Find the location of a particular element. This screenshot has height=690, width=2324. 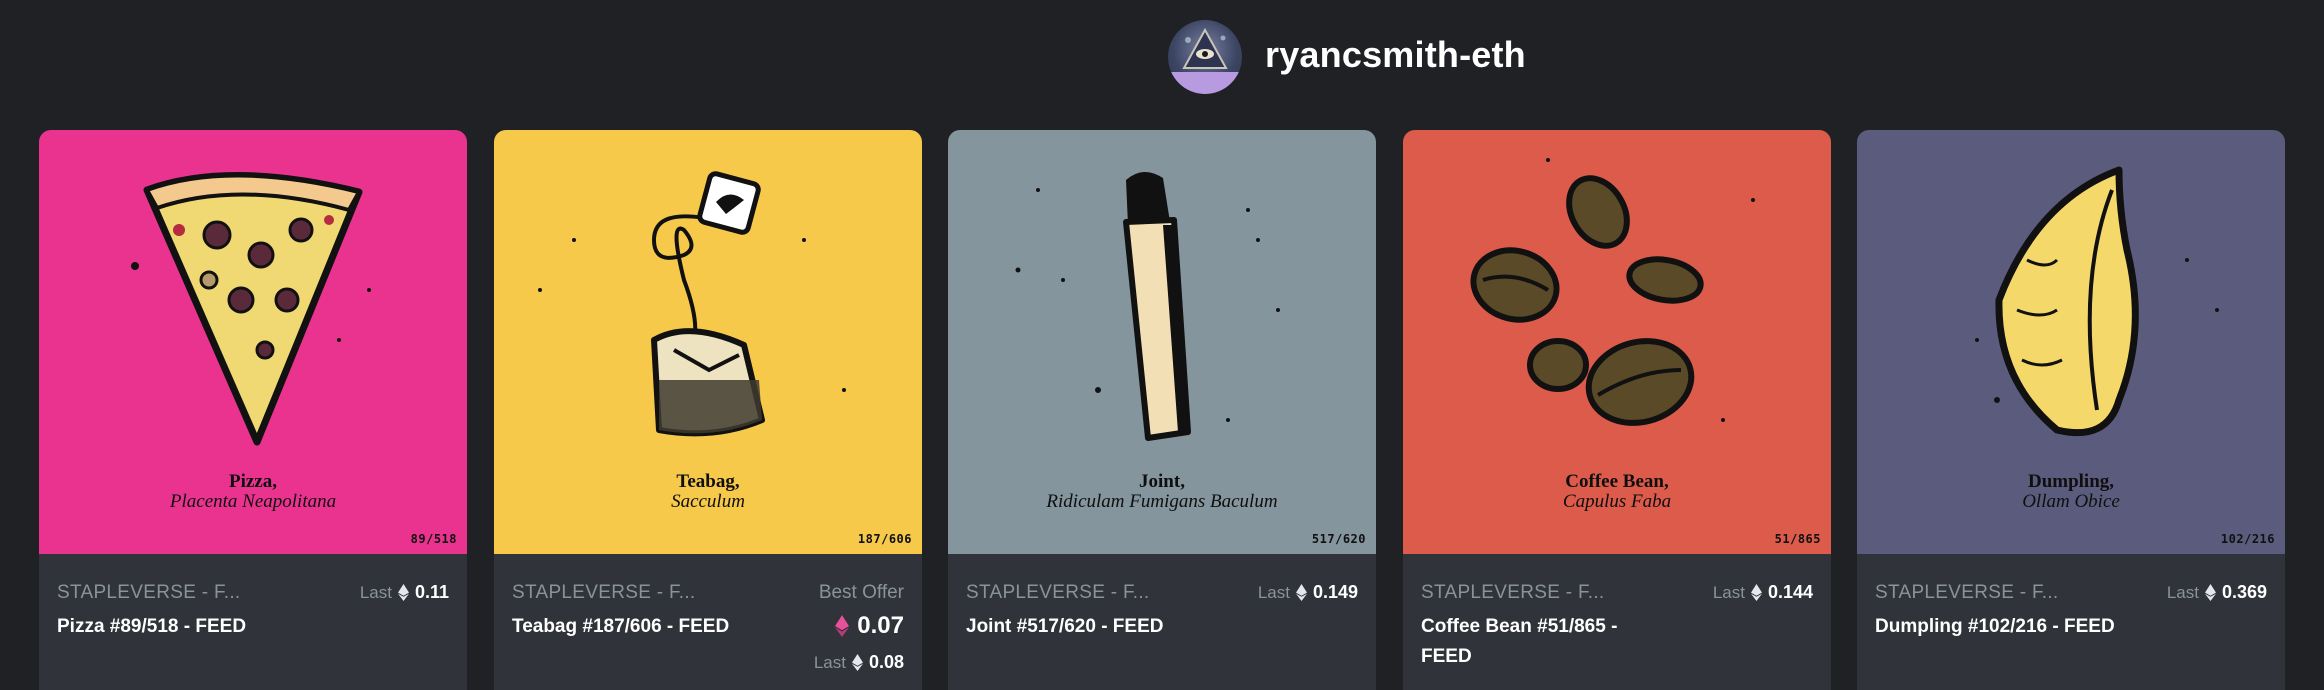

best-offer-label: Best Offer is located at coordinates (861, 592).